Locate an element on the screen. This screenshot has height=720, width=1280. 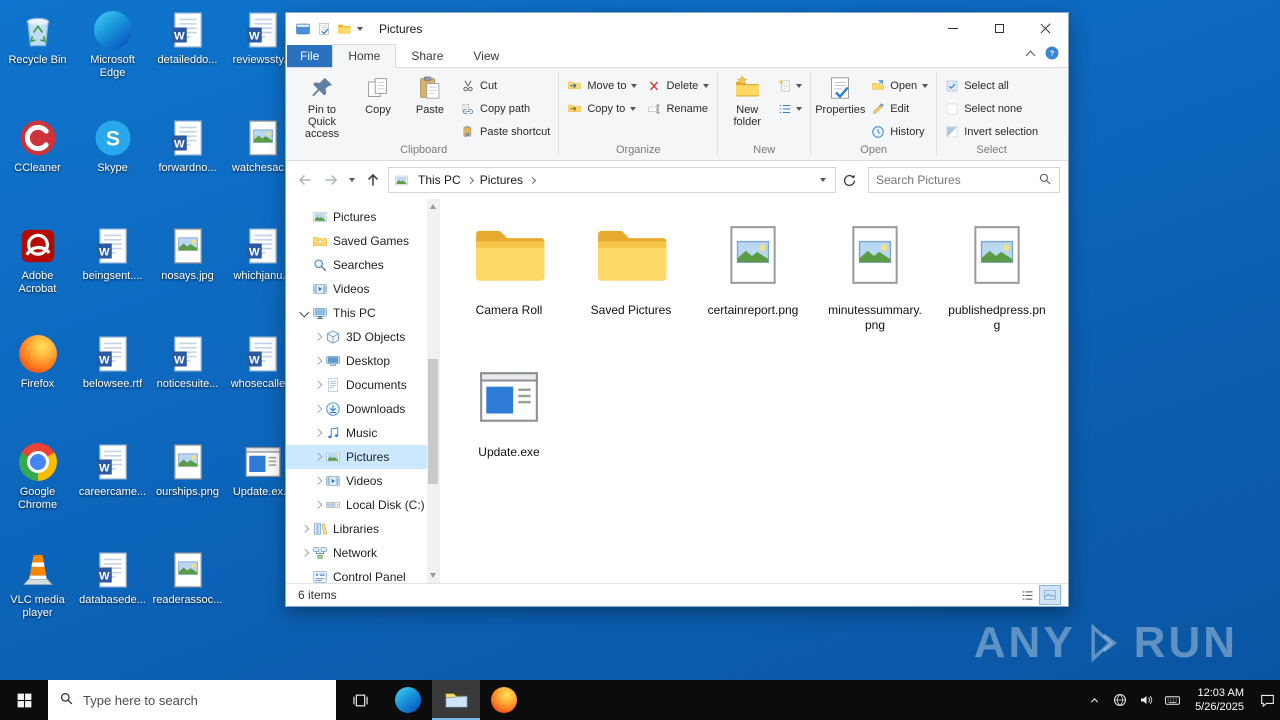
nav-item-control-panel: Control Panel is located at coordinates (356, 574).